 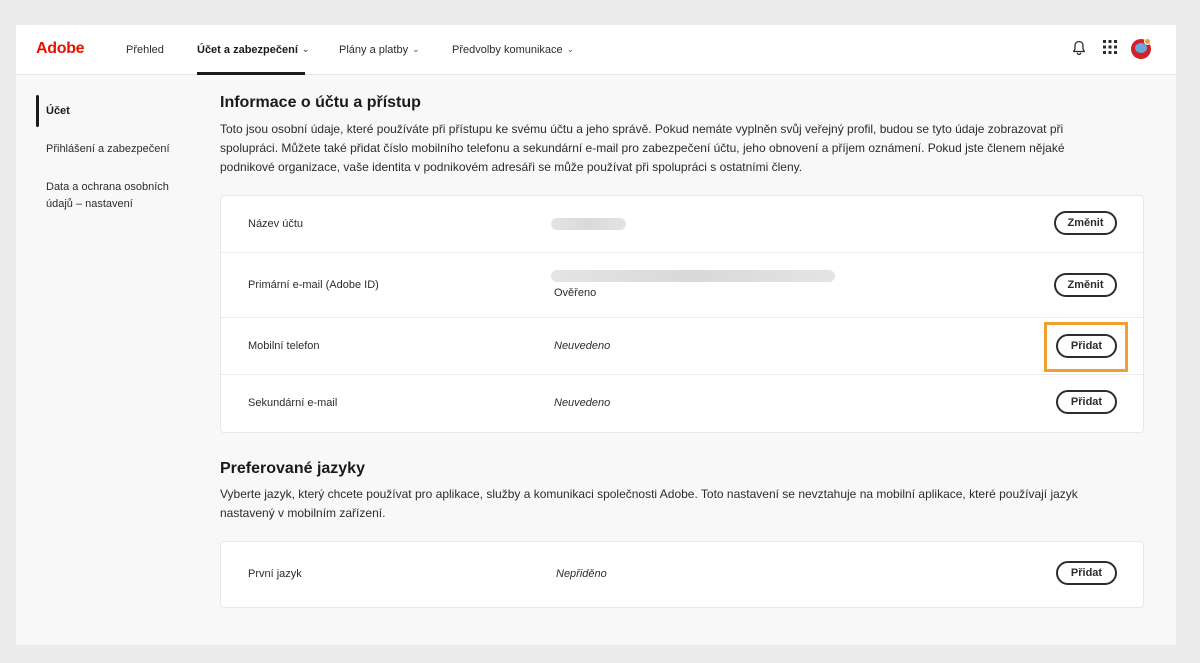 I want to click on bell-icon, so click(x=1079, y=48).